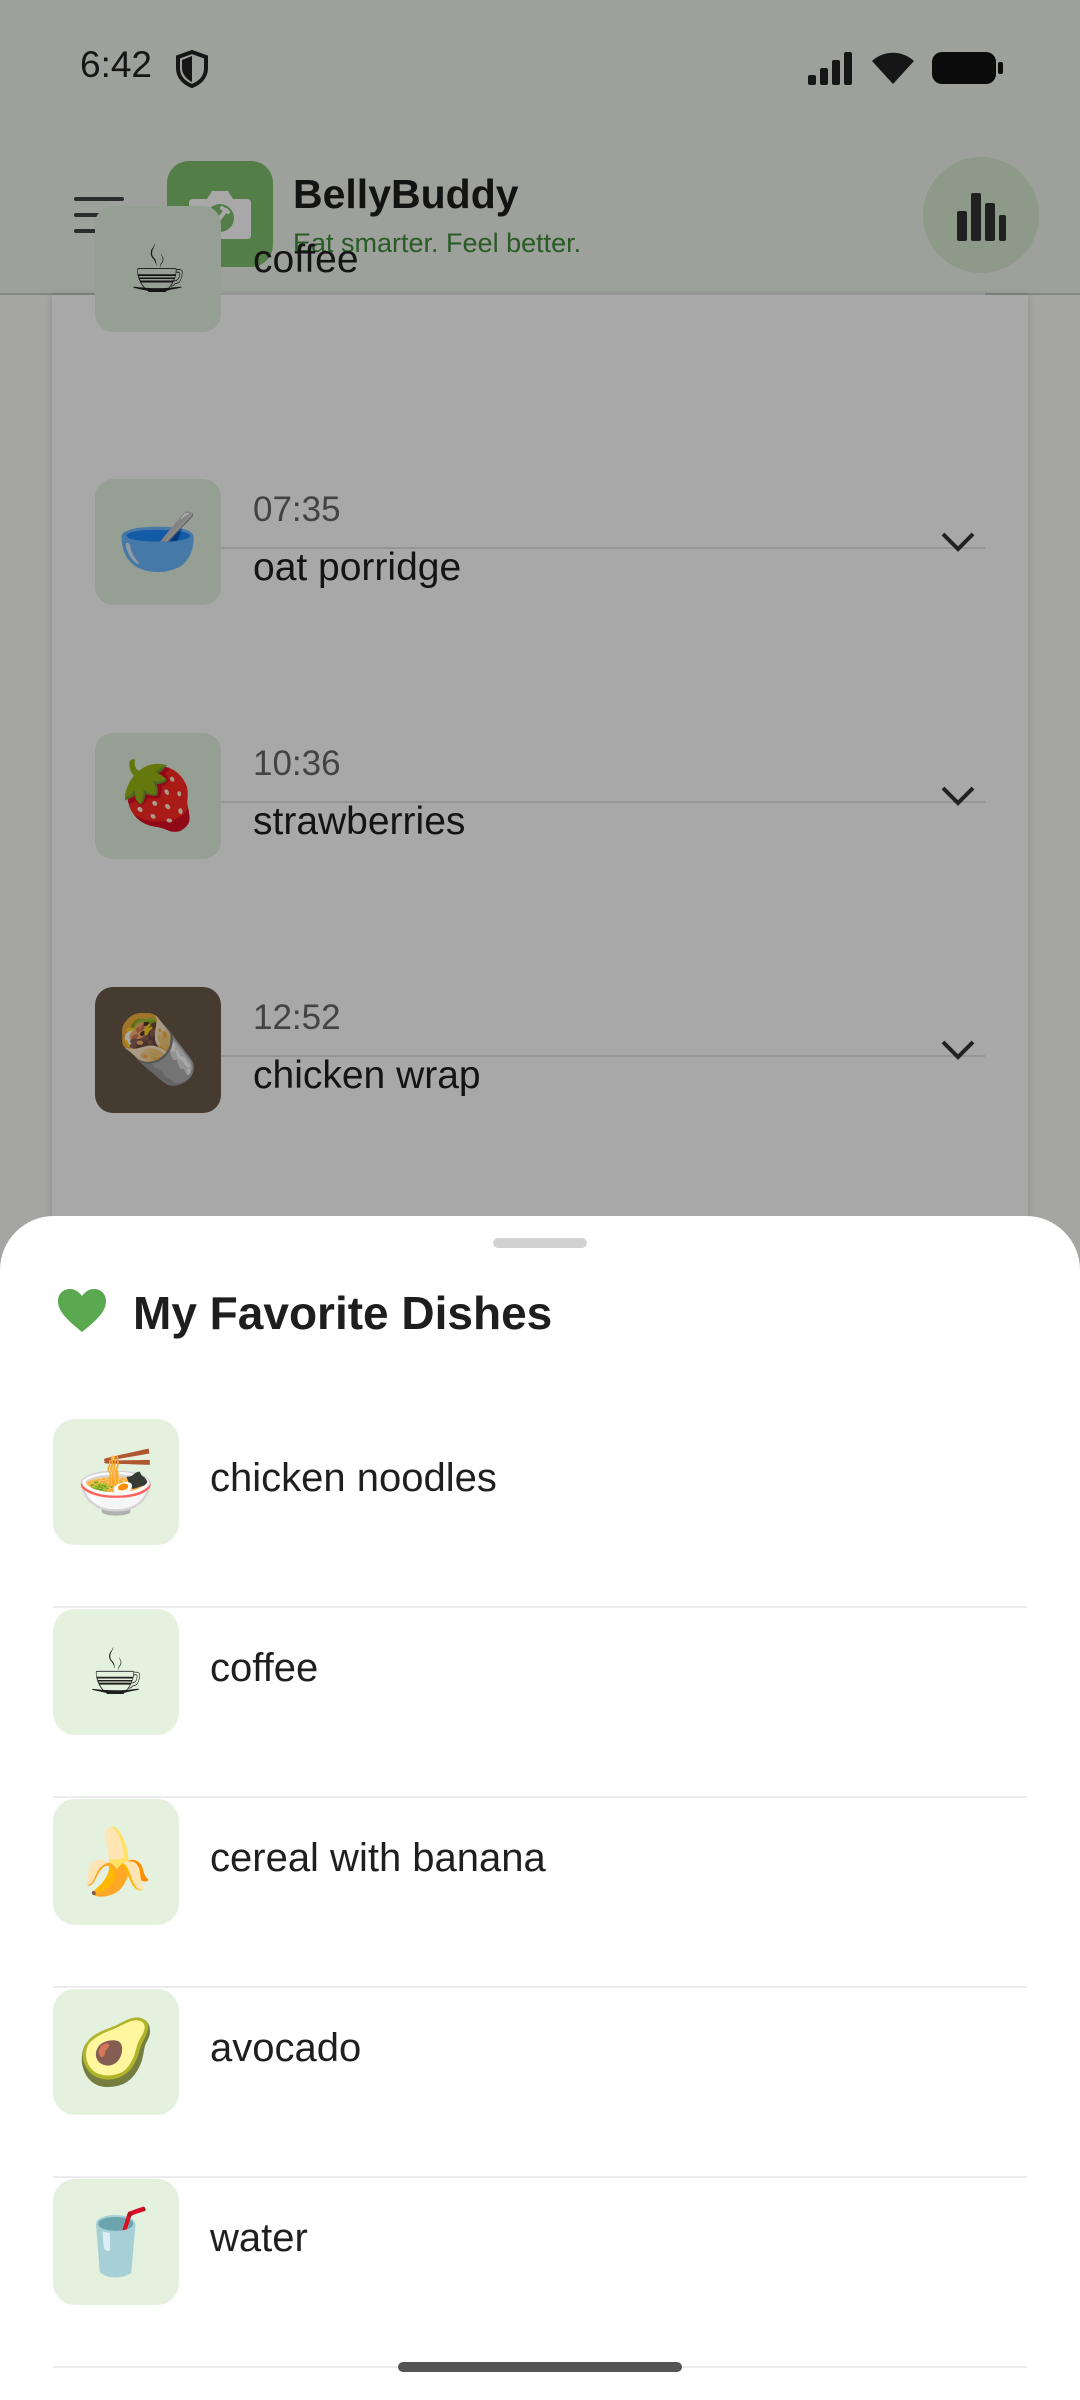 Image resolution: width=1080 pixels, height=2400 pixels. Describe the element at coordinates (353, 1478) in the screenshot. I see `dish-label: chicken noodles` at that location.